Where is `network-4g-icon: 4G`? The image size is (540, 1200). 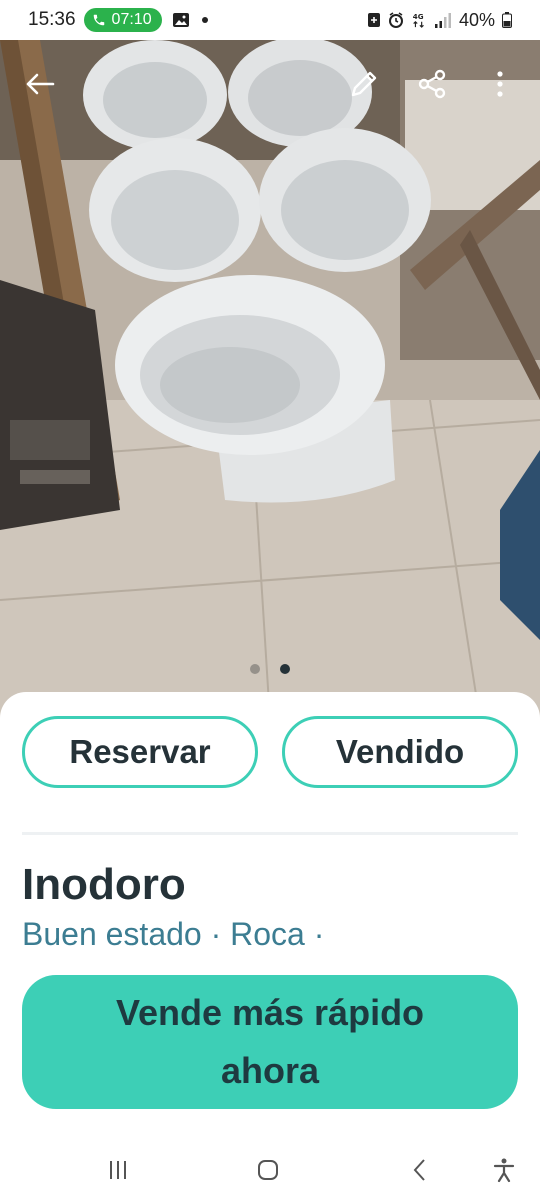
network-4g-icon: 4G is located at coordinates (418, 20).